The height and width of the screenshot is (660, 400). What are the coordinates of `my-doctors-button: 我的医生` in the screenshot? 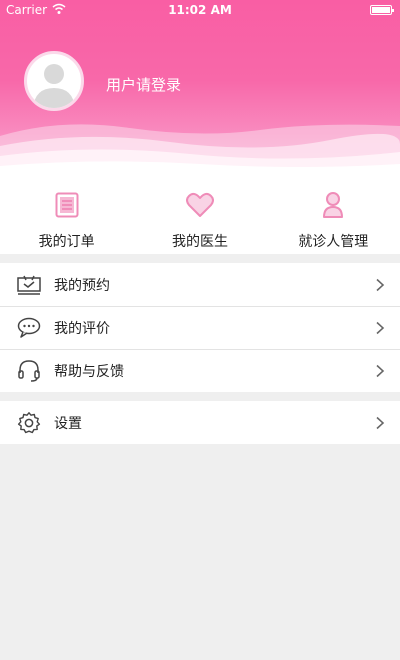 It's located at (199, 216).